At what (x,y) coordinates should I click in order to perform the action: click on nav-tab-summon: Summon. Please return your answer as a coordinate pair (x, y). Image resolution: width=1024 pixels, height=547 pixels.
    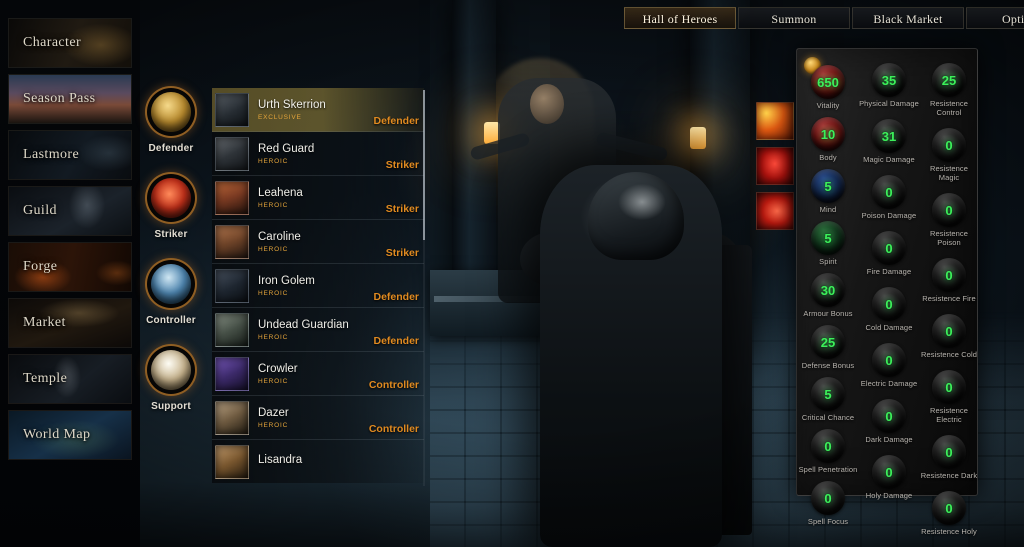
    Looking at the image, I should click on (794, 18).